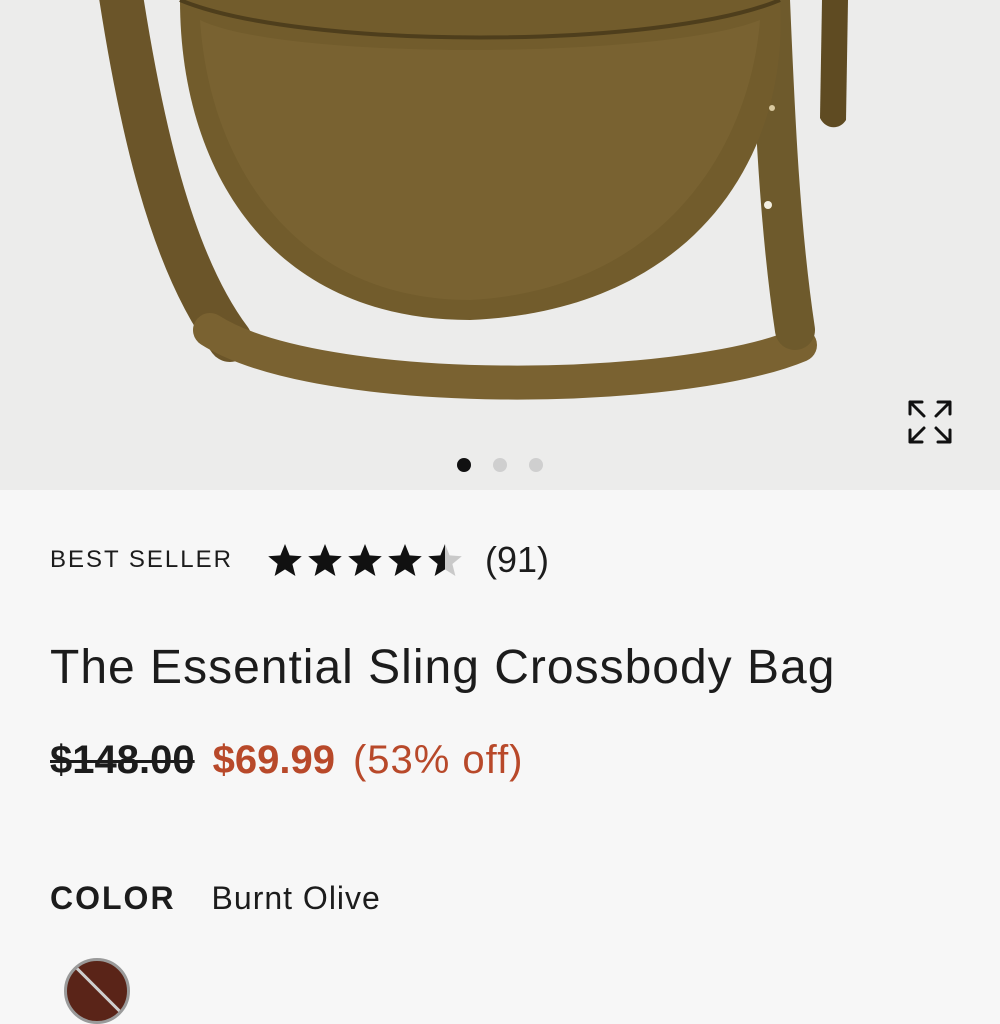 The image size is (1000, 1024). I want to click on expand-image-button, so click(930, 422).